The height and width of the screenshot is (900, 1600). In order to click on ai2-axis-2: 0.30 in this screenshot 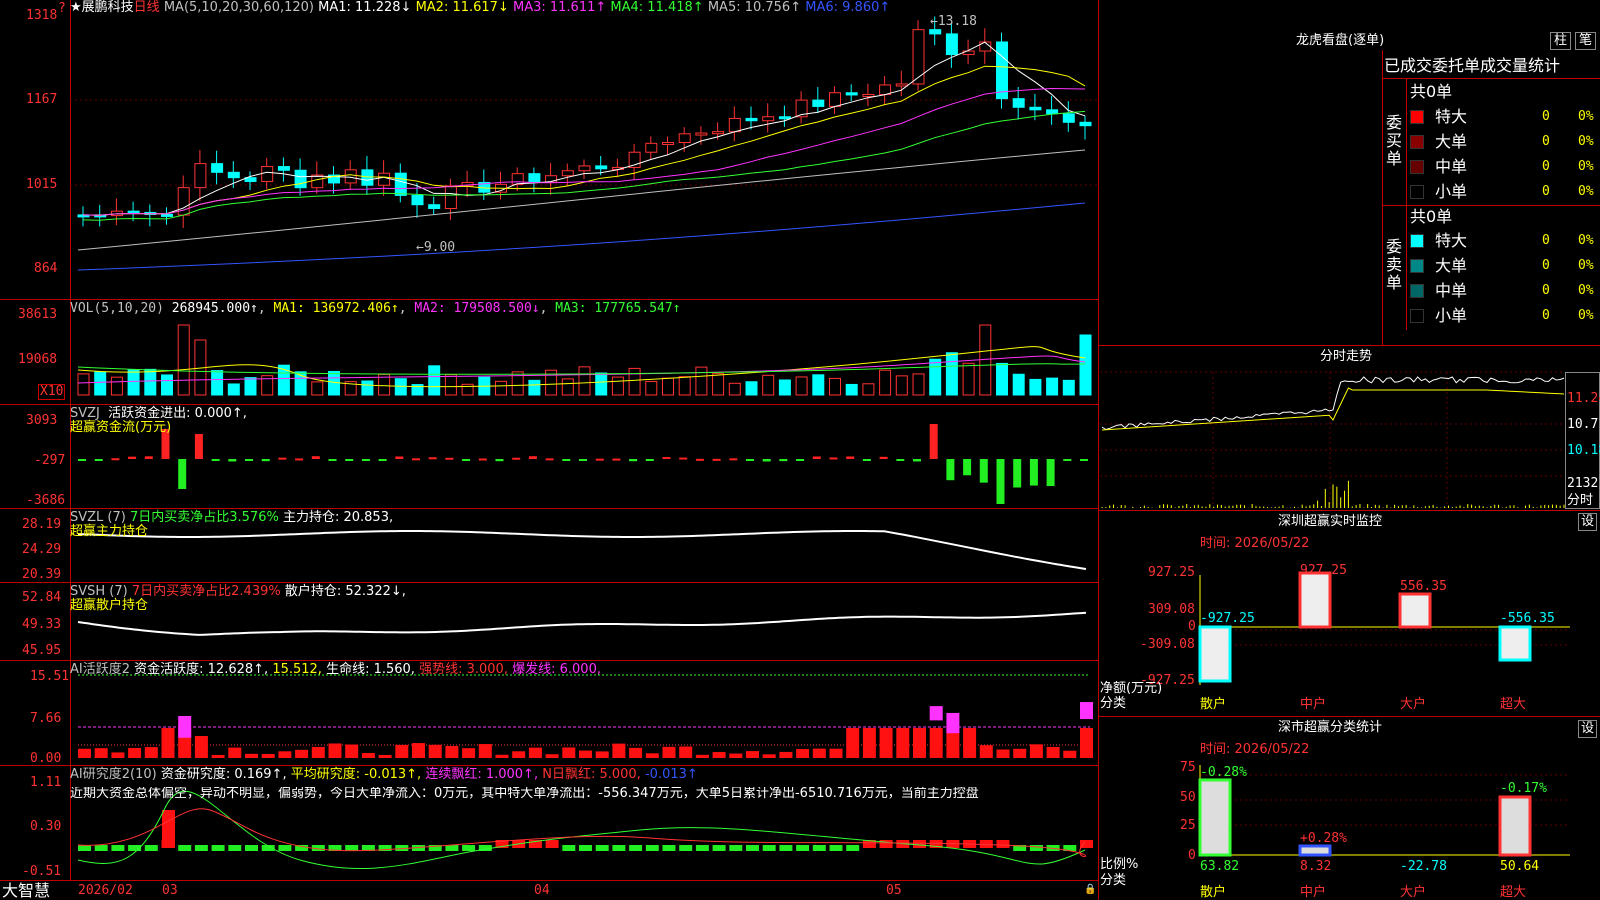, I will do `click(46, 826)`.